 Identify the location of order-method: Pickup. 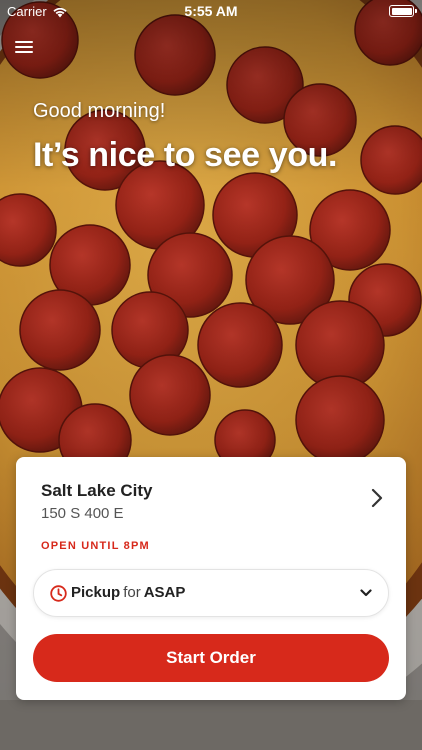
(96, 592).